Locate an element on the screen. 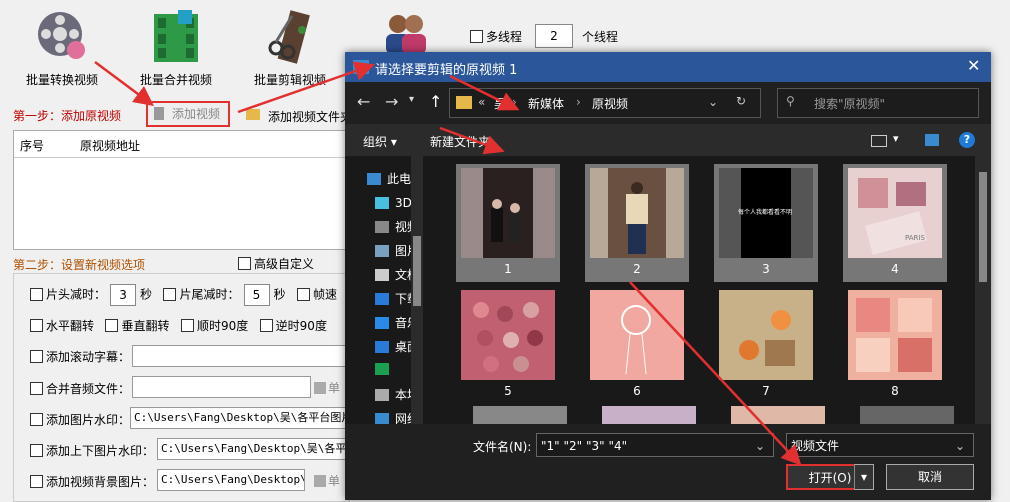 Image resolution: width=1010 pixels, height=502 pixels. new-folder-button: 新建文件夹 is located at coordinates (460, 141).